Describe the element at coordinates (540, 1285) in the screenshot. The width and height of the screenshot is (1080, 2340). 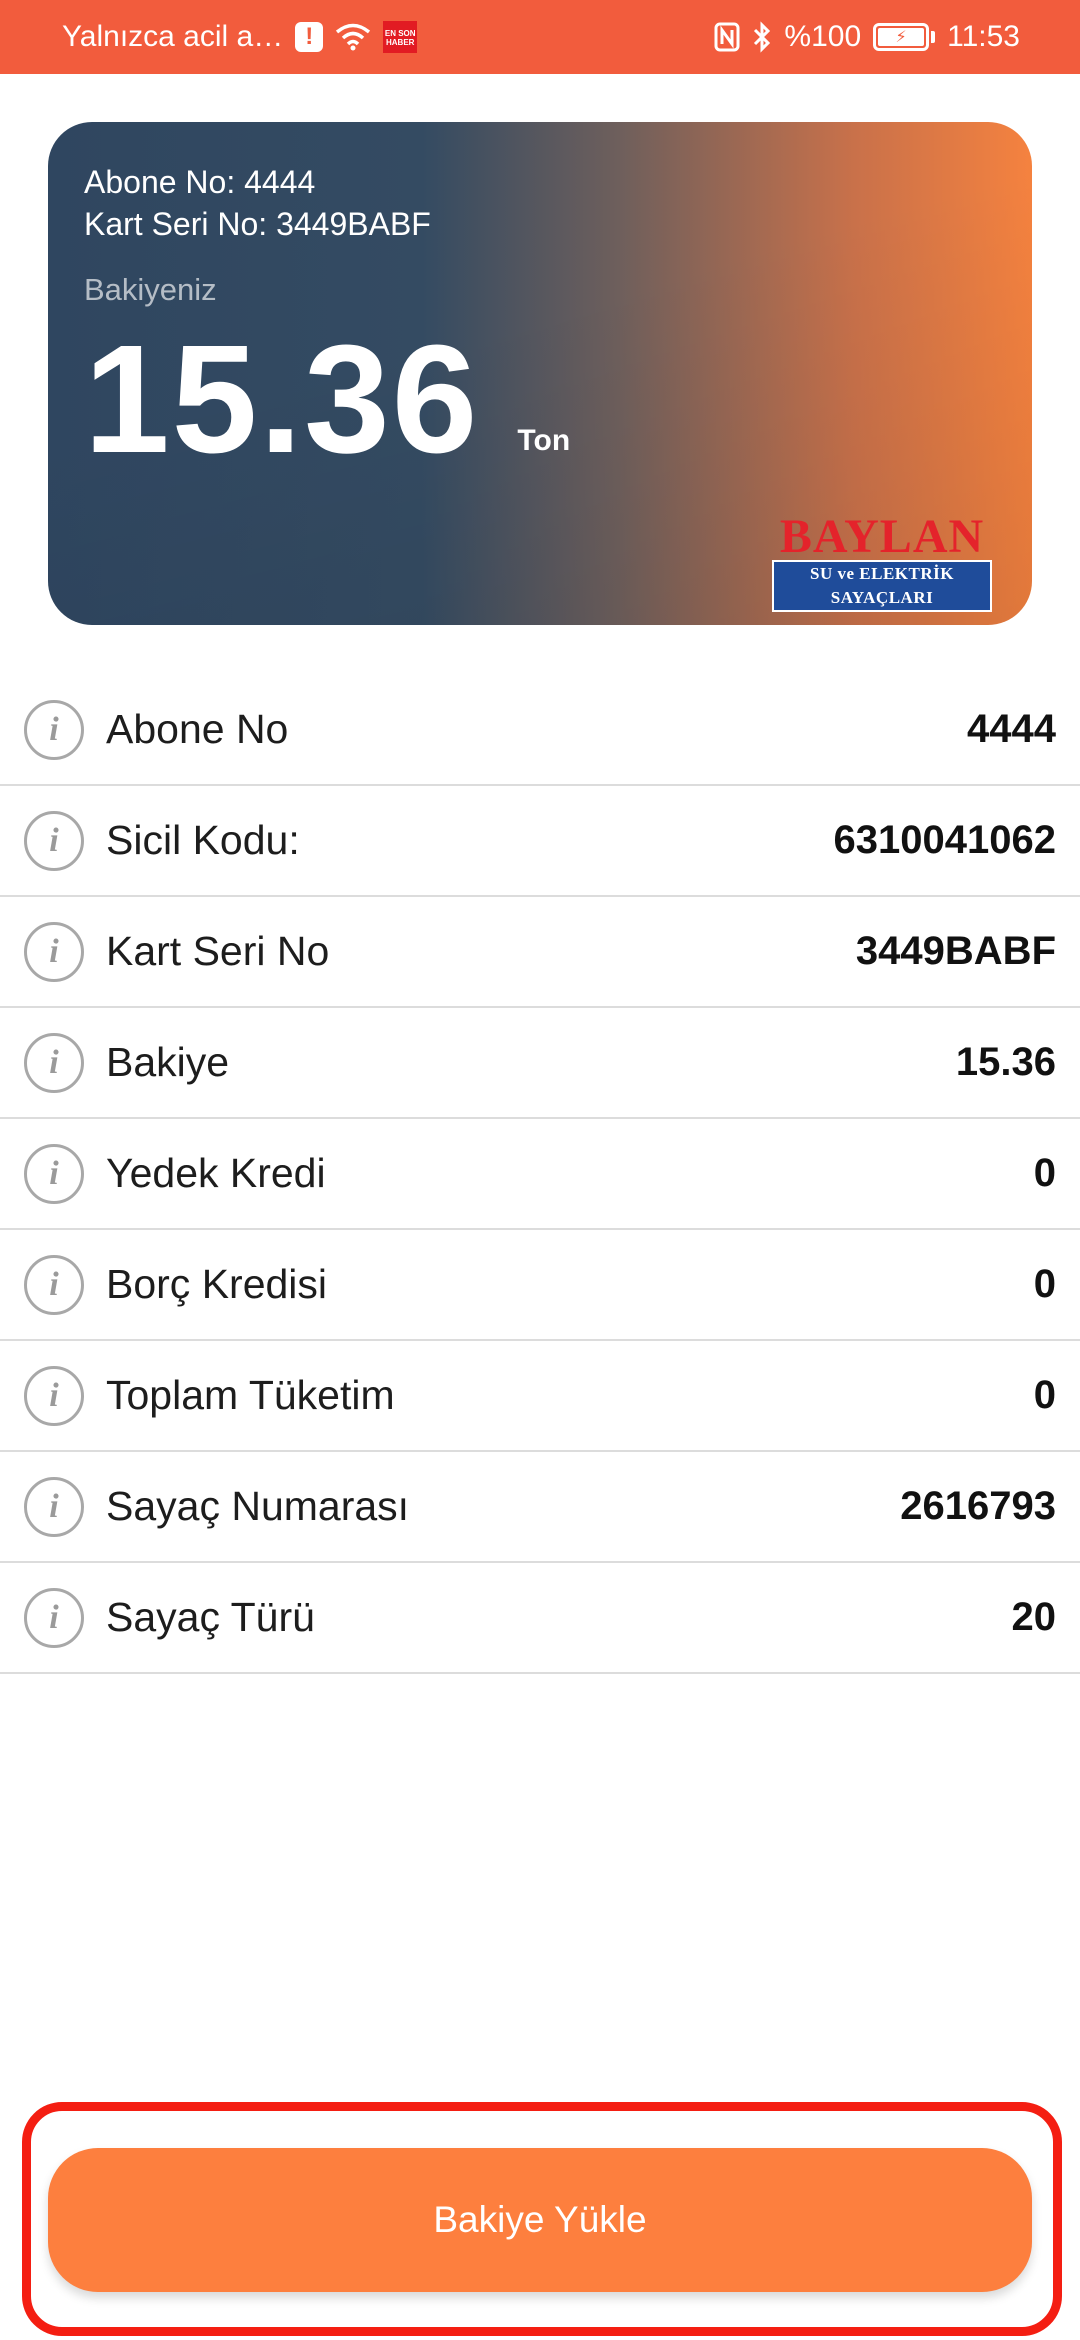
I see `info-row-debt-credit: i Borç Kredisi 0` at that location.